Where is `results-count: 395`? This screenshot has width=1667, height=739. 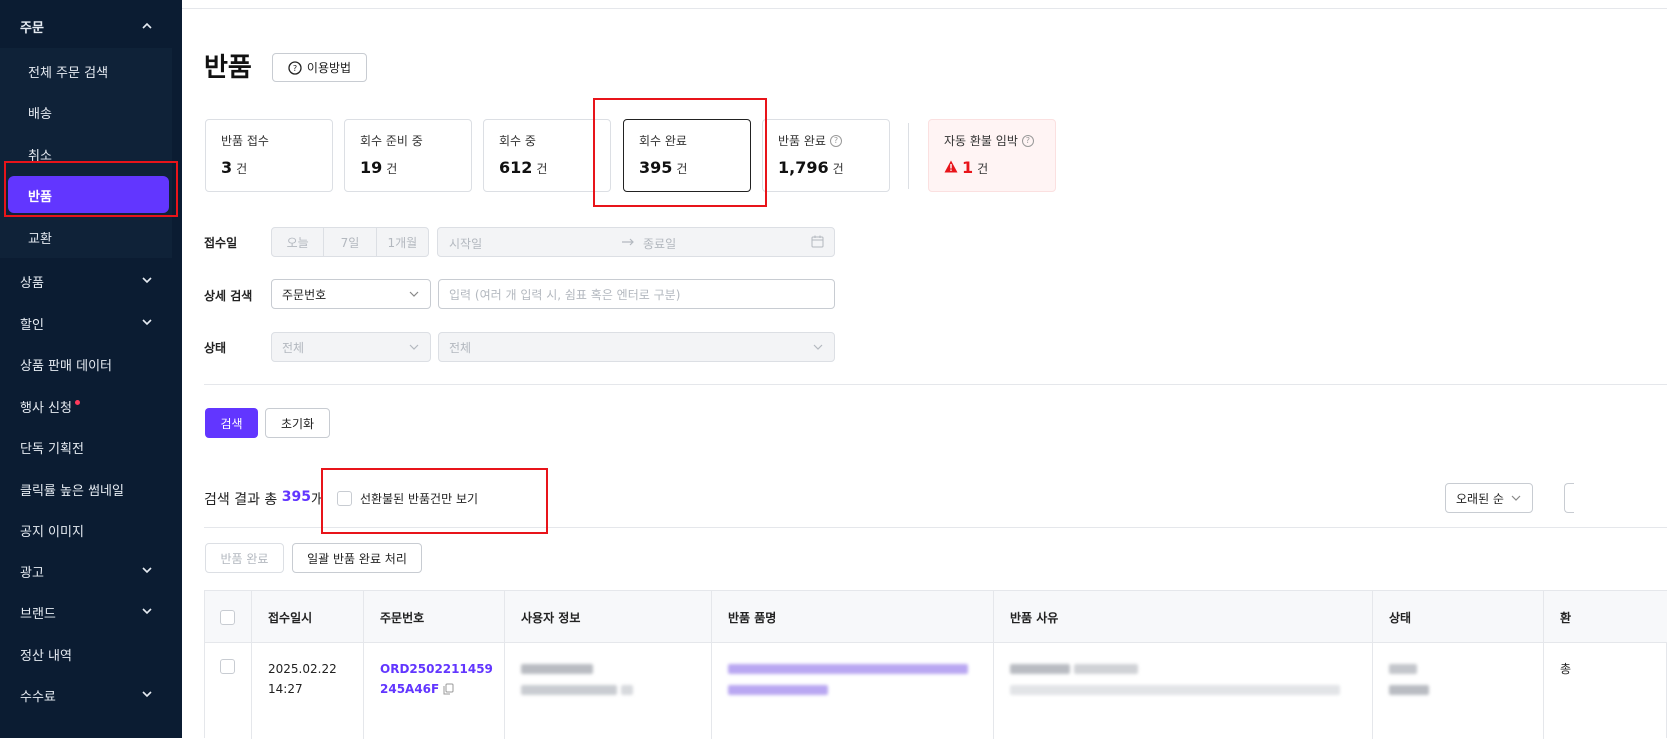
results-count: 395 is located at coordinates (296, 497).